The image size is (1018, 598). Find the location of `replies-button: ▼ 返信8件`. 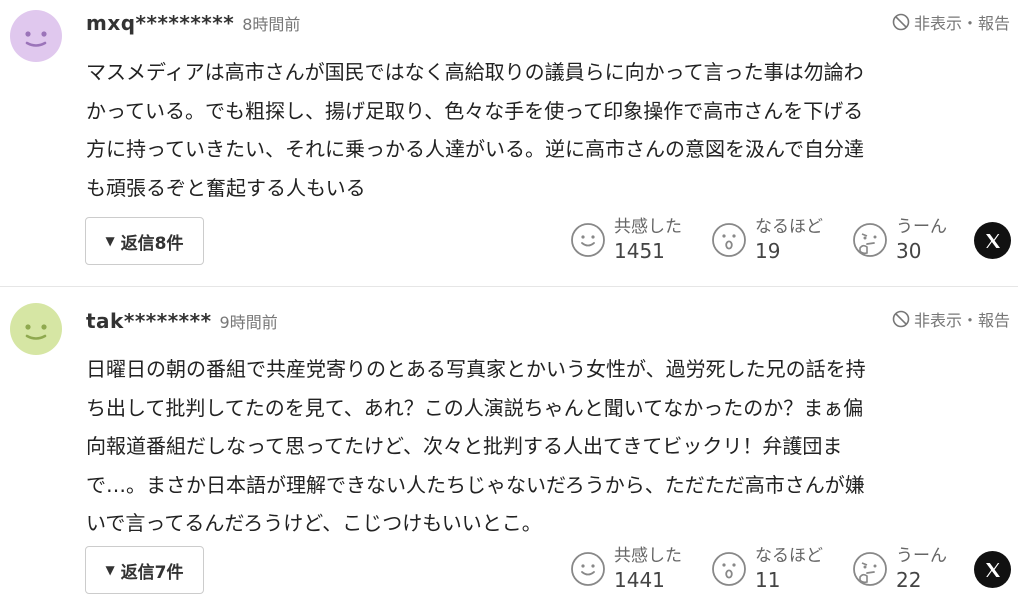

replies-button: ▼ 返信8件 is located at coordinates (144, 241).